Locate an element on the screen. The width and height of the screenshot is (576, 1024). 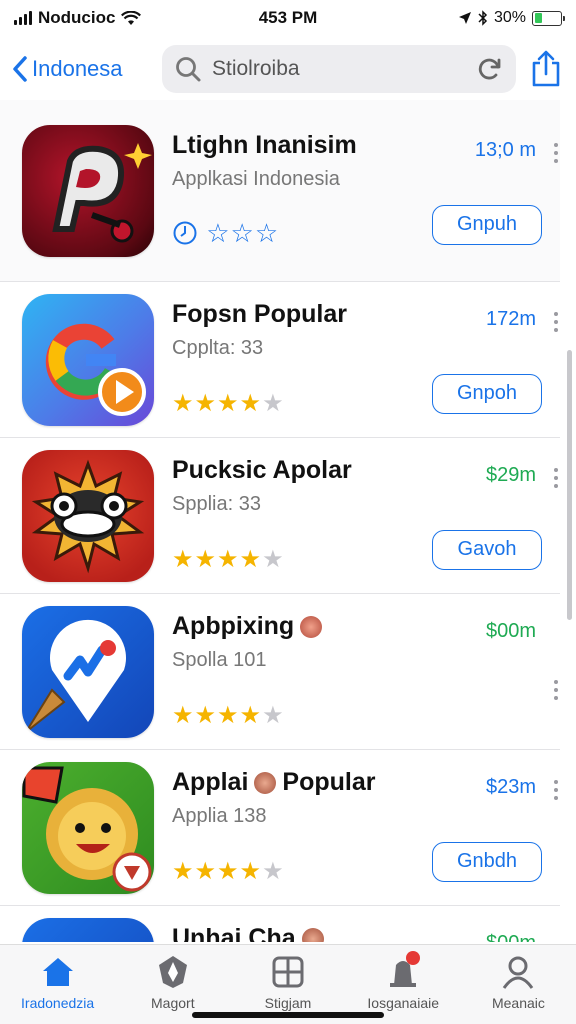
carrier-label: Noducioc is located at coordinates (77, 17).